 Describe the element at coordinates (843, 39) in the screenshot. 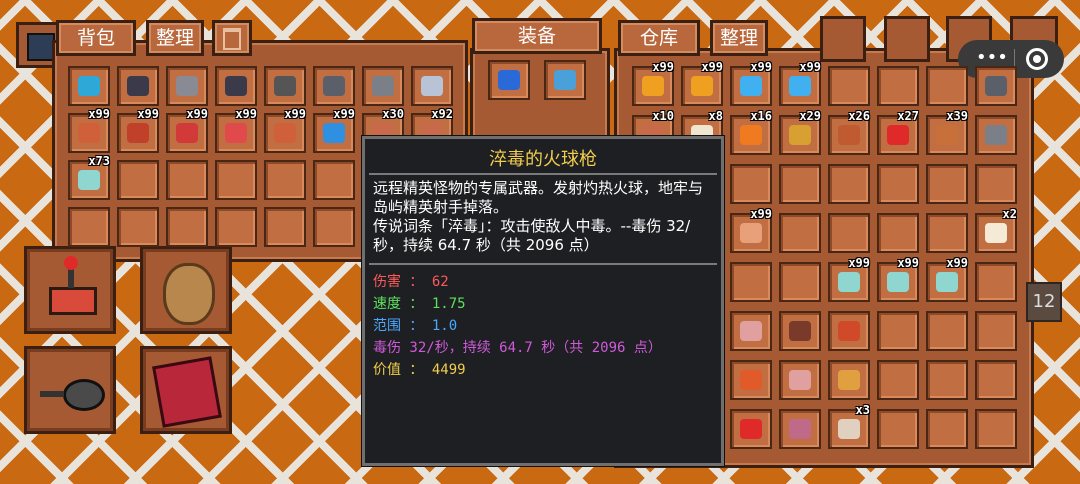

I see `gift-icon` at that location.